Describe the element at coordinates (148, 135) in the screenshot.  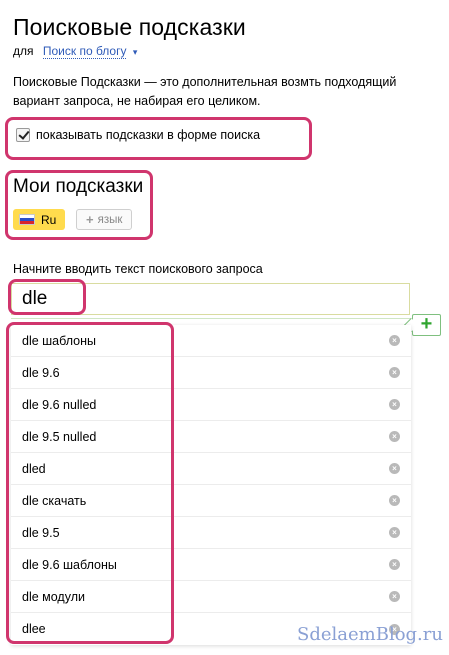
I see `show-hints-label: показывать подсказки в форме поиска` at that location.